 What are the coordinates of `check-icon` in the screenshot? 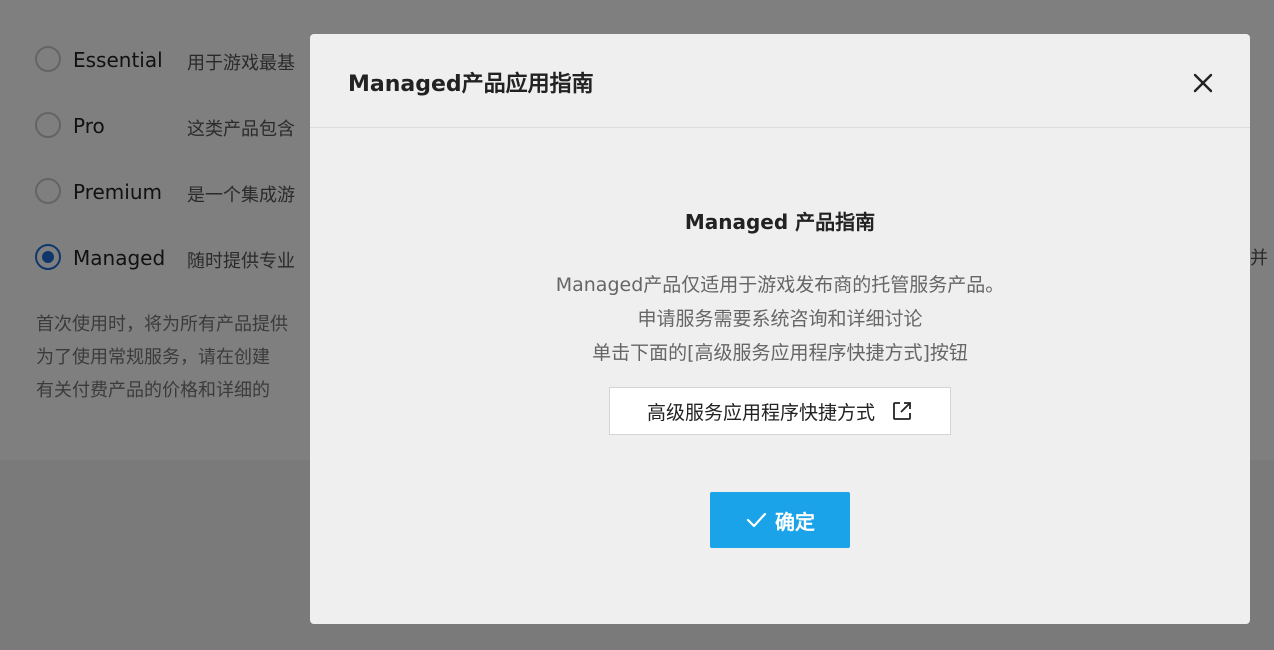 It's located at (756, 520).